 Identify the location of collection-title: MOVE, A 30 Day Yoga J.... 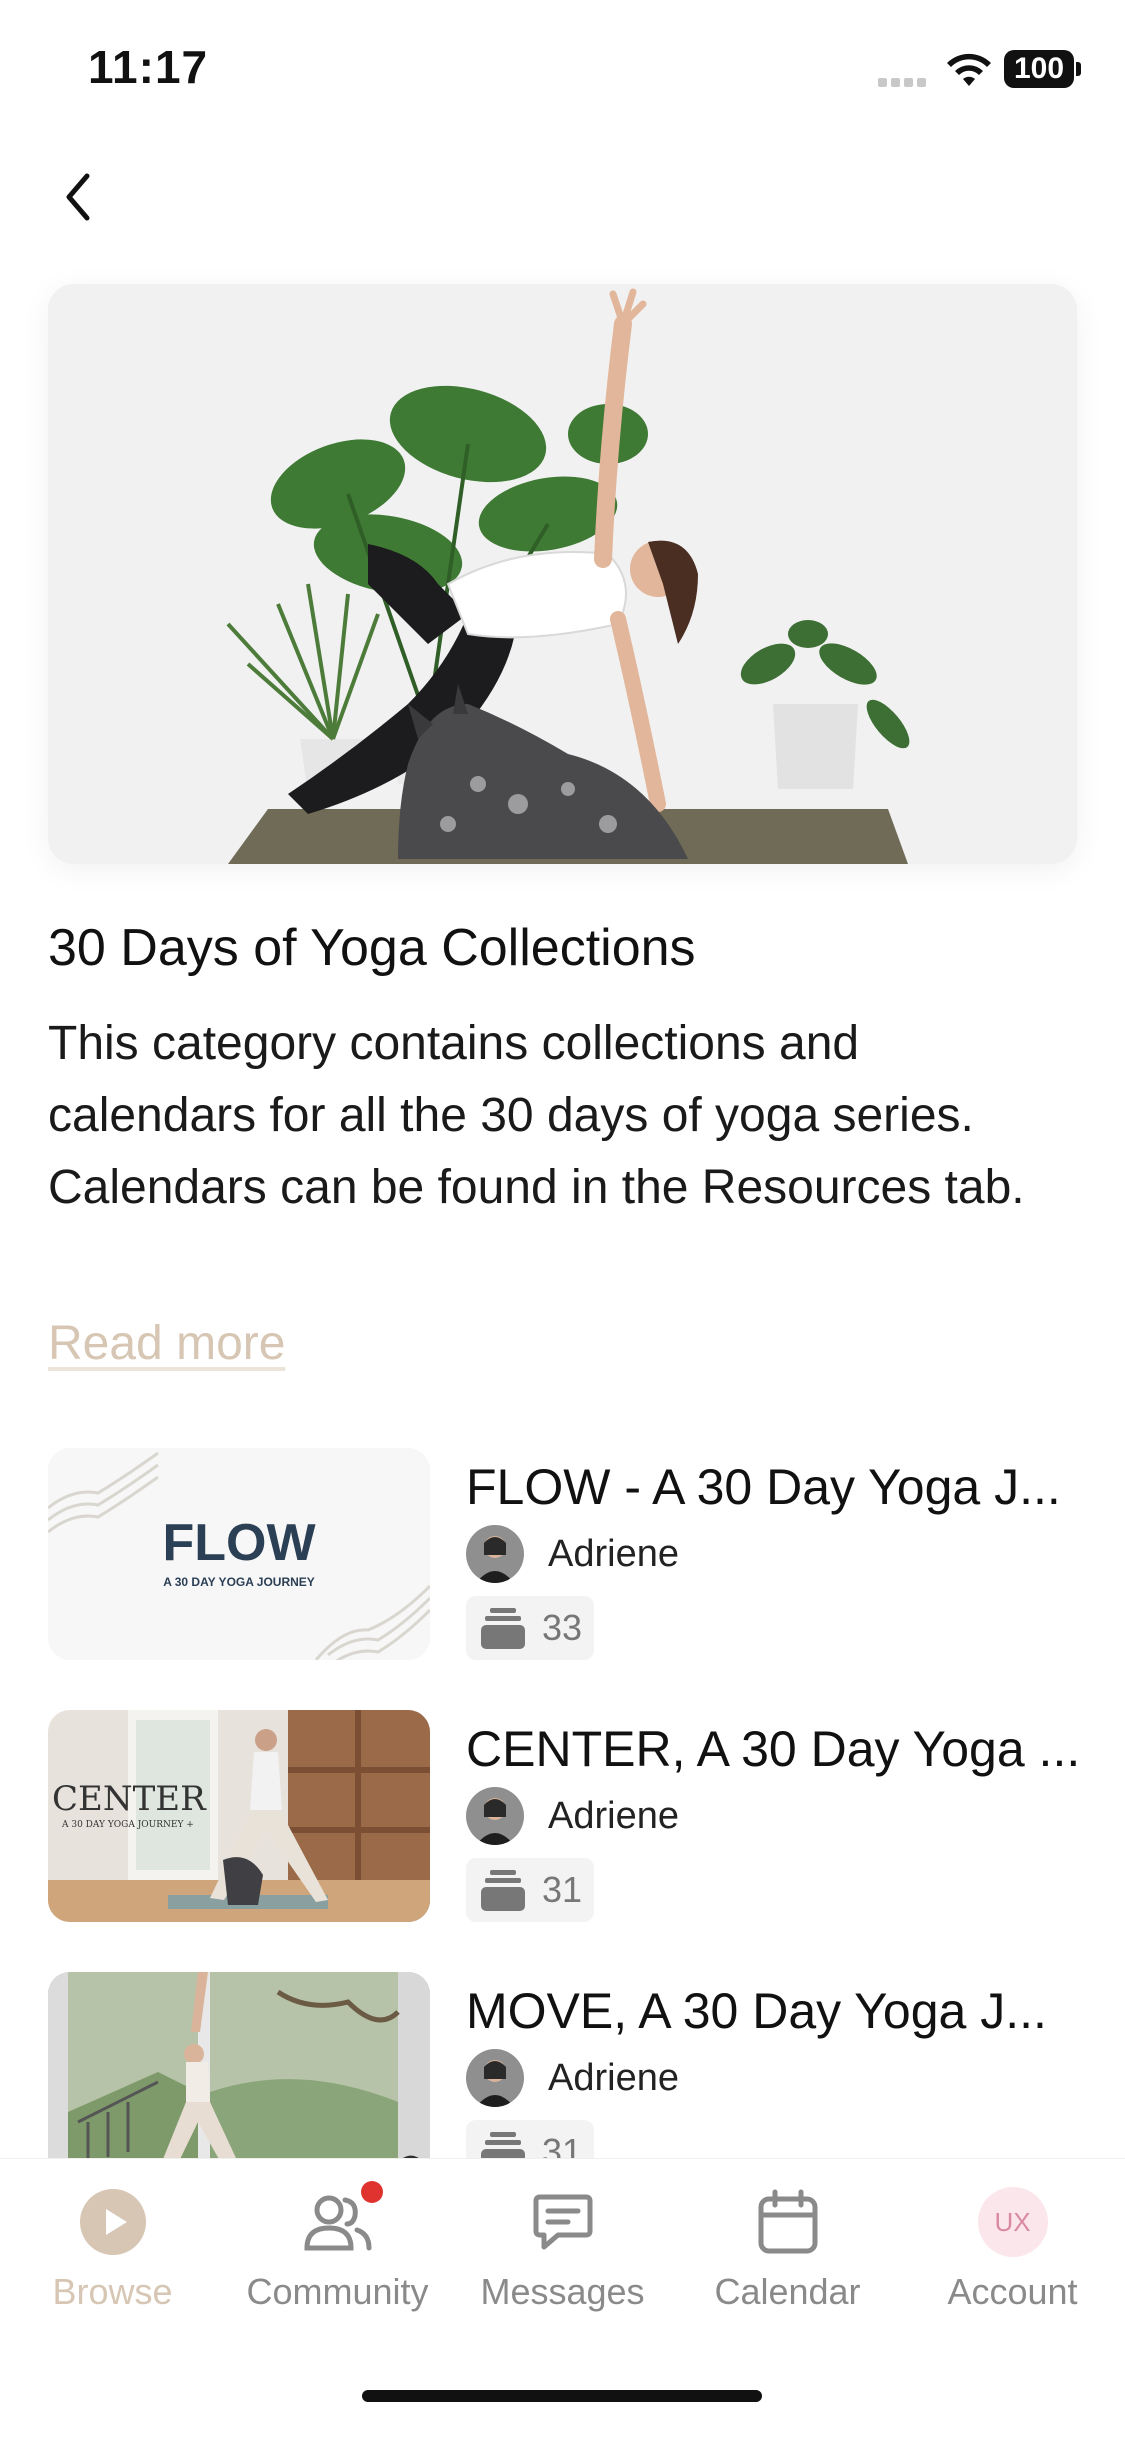
(756, 2011).